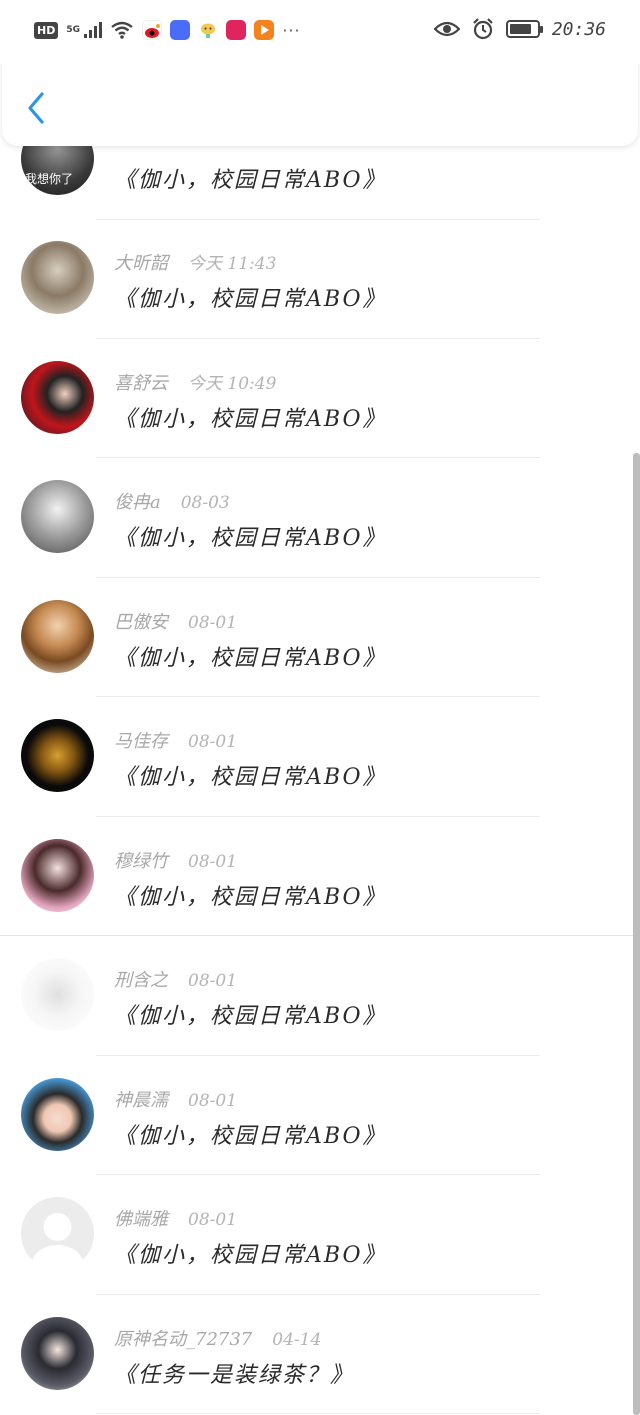 The height and width of the screenshot is (1415, 640). Describe the element at coordinates (141, 1100) in the screenshot. I see `sender-name: 神晨濡` at that location.